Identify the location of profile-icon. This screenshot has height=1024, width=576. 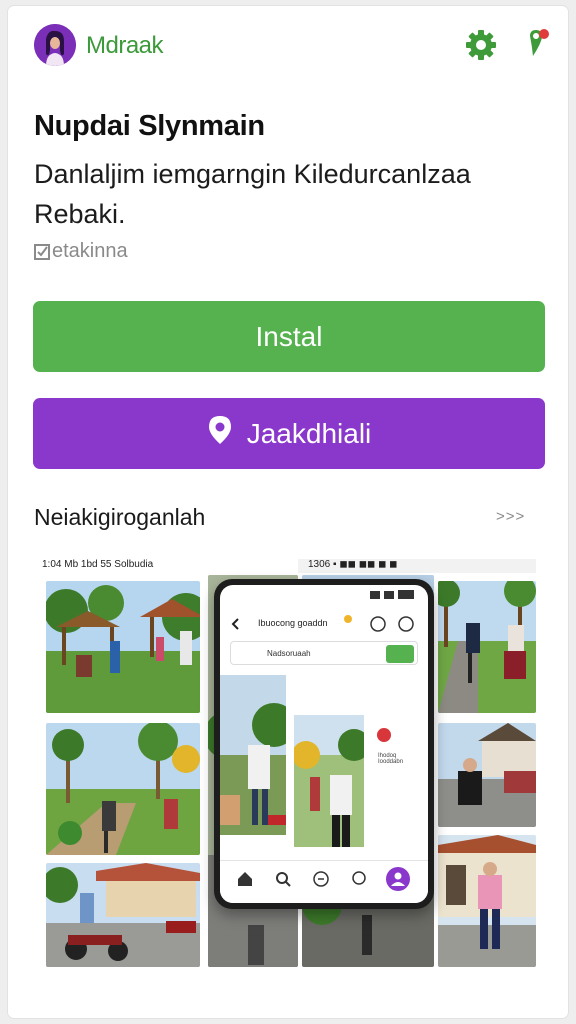
(398, 879).